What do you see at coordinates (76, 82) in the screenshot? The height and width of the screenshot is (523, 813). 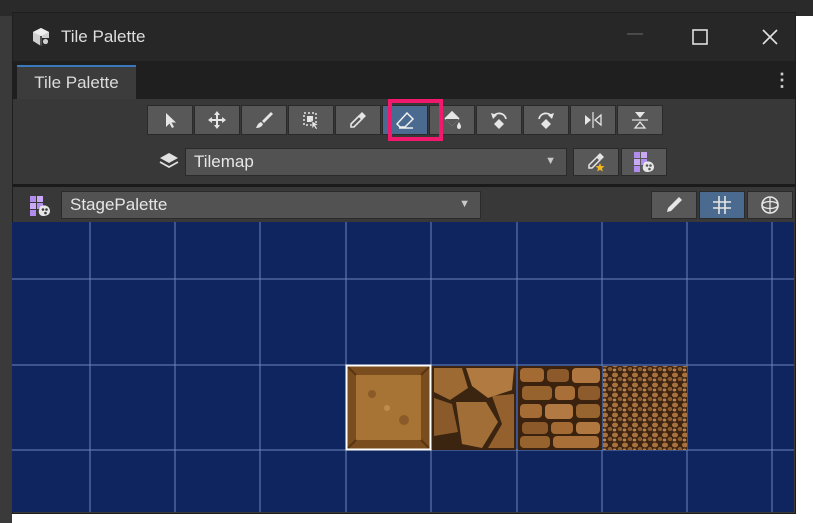 I see `tab-tile-palette: Tile Palette` at bounding box center [76, 82].